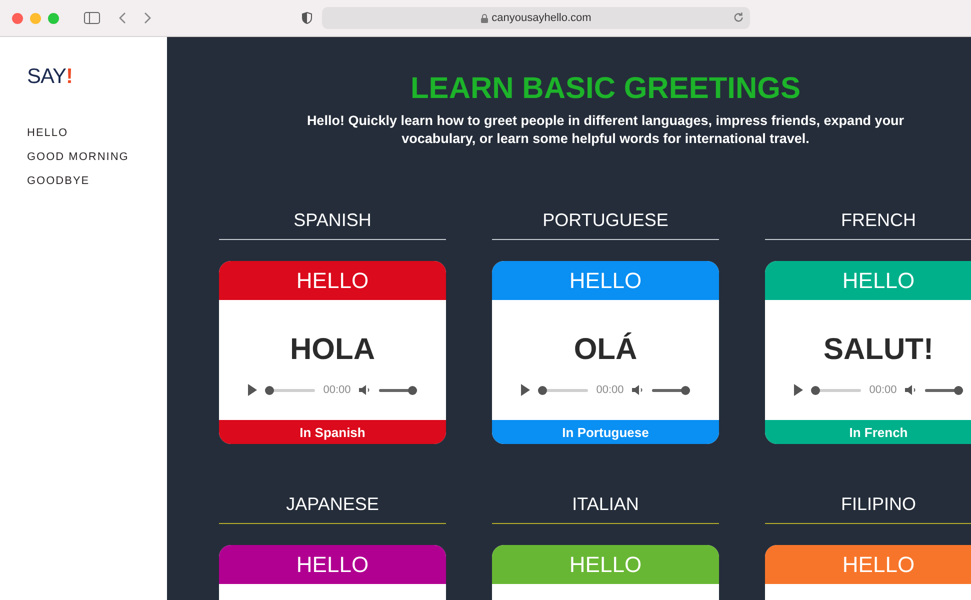 This screenshot has height=600, width=971. Describe the element at coordinates (542, 18) in the screenshot. I see `url-text: canyousayhello.com` at that location.